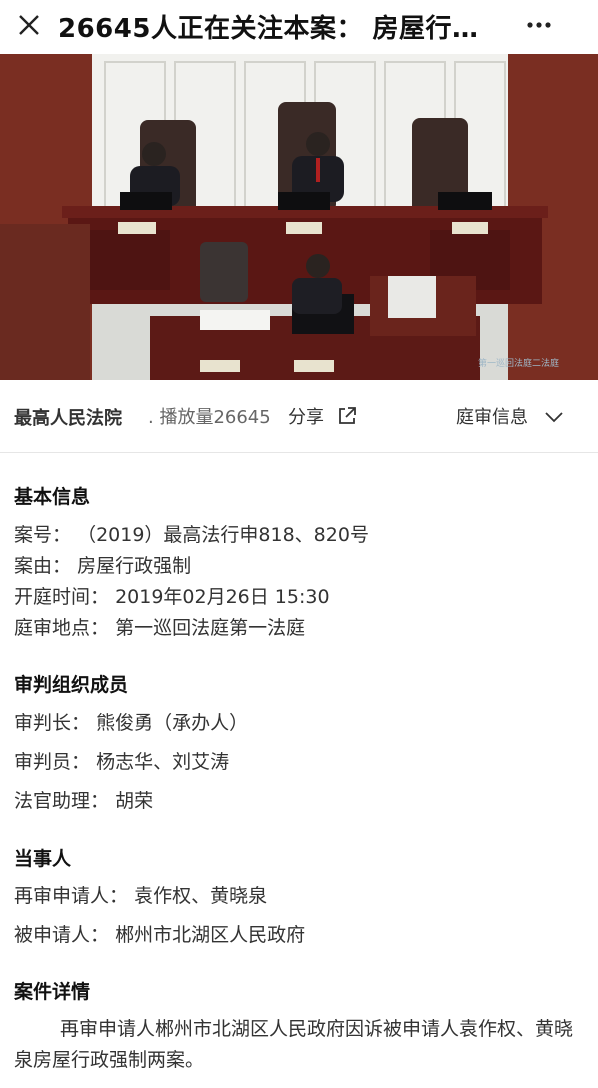  I want to click on chevron-down-icon, so click(554, 417).